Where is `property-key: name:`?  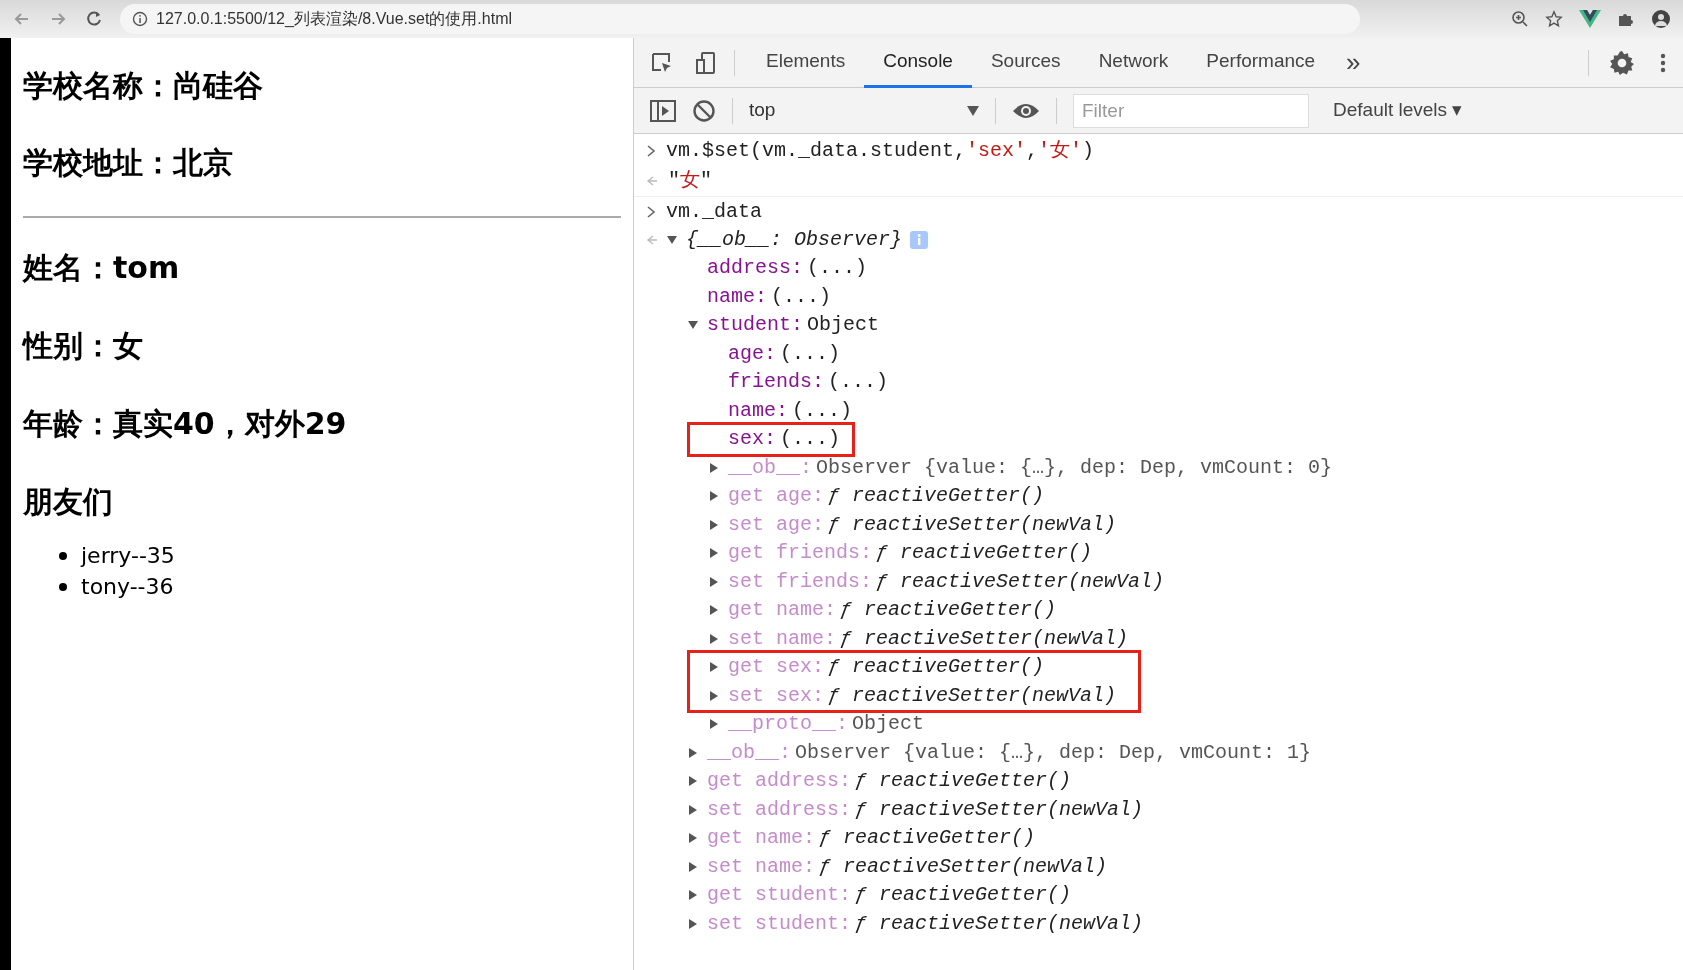
property-key: name: is located at coordinates (737, 296).